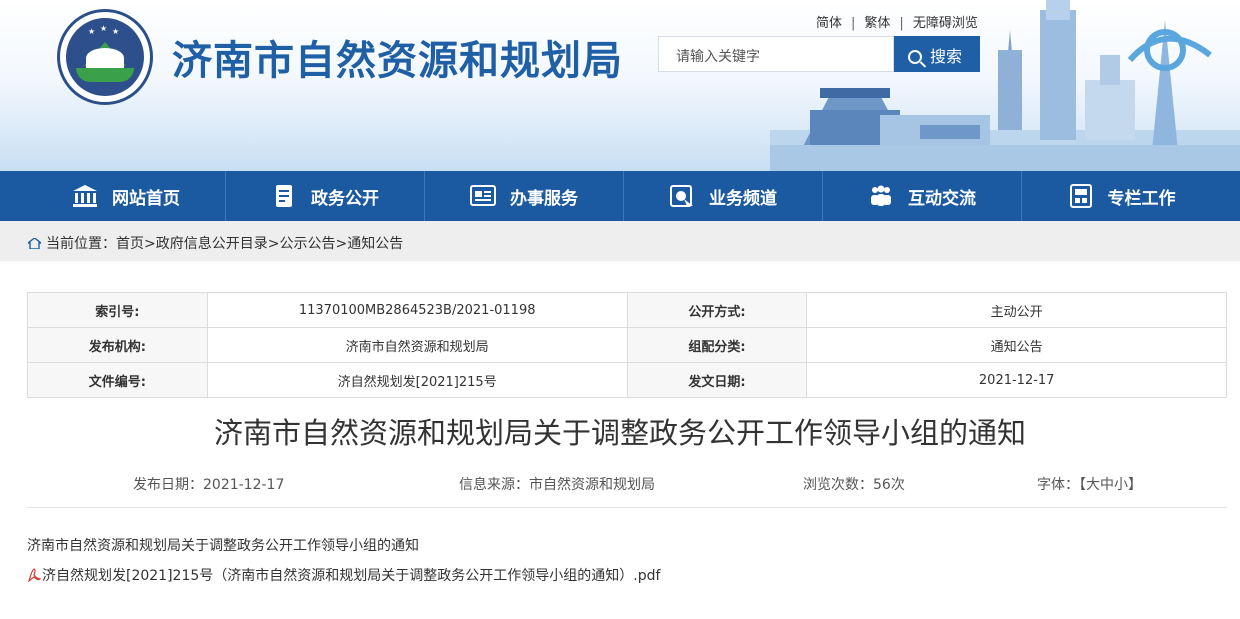 Image resolution: width=1240 pixels, height=619 pixels. I want to click on traditional-chinese-link: 繁体, so click(877, 21).